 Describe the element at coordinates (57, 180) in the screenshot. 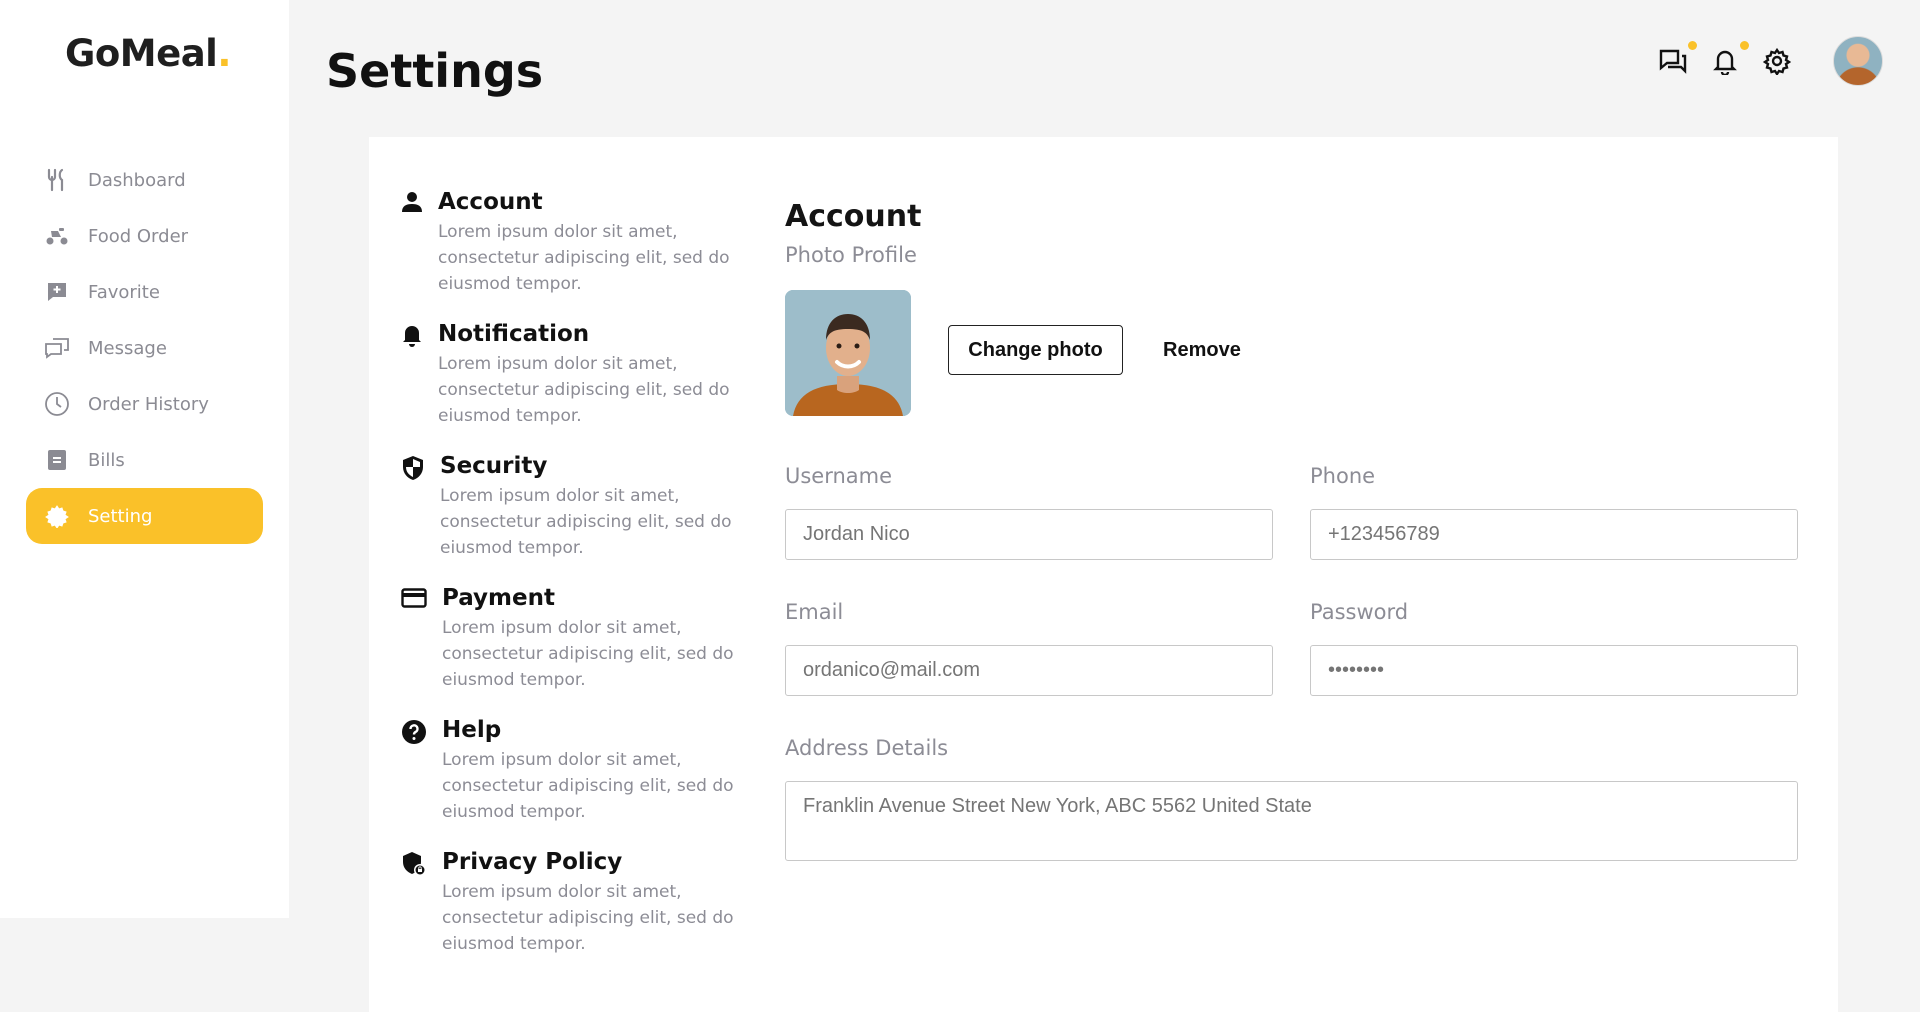

I see `fork-knife-icon` at that location.